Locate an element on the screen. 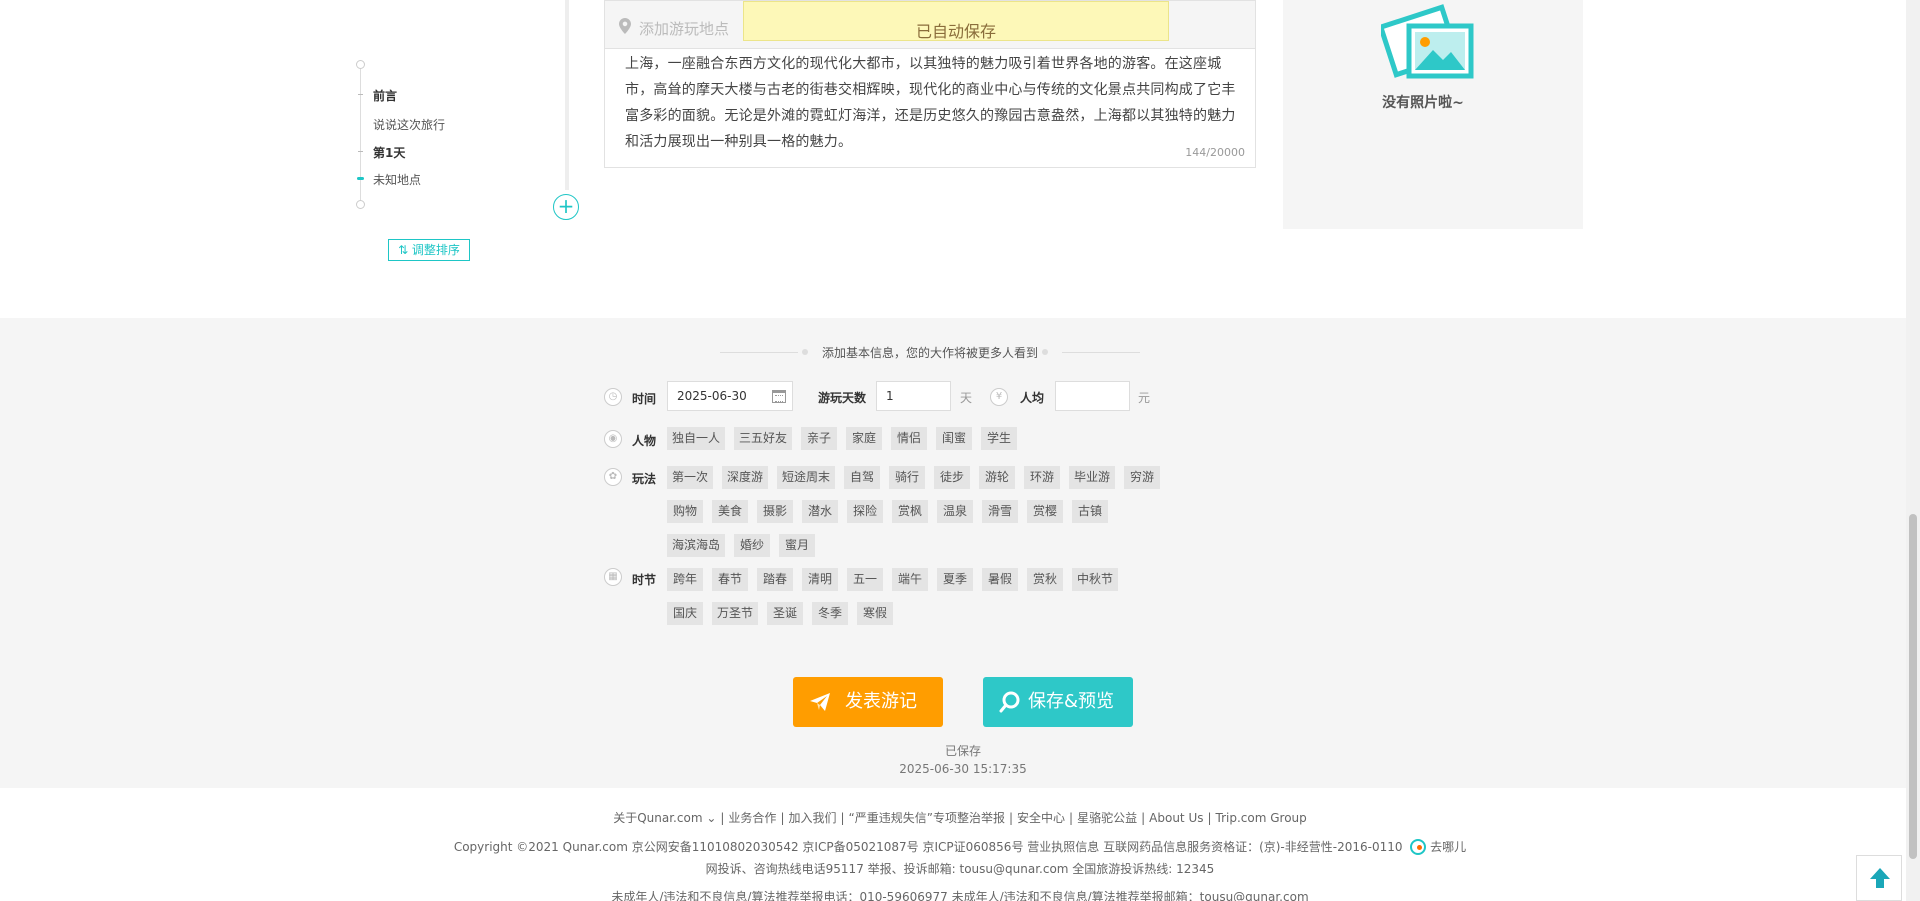 This screenshot has height=901, width=1920. calendar-icon is located at coordinates (779, 396).